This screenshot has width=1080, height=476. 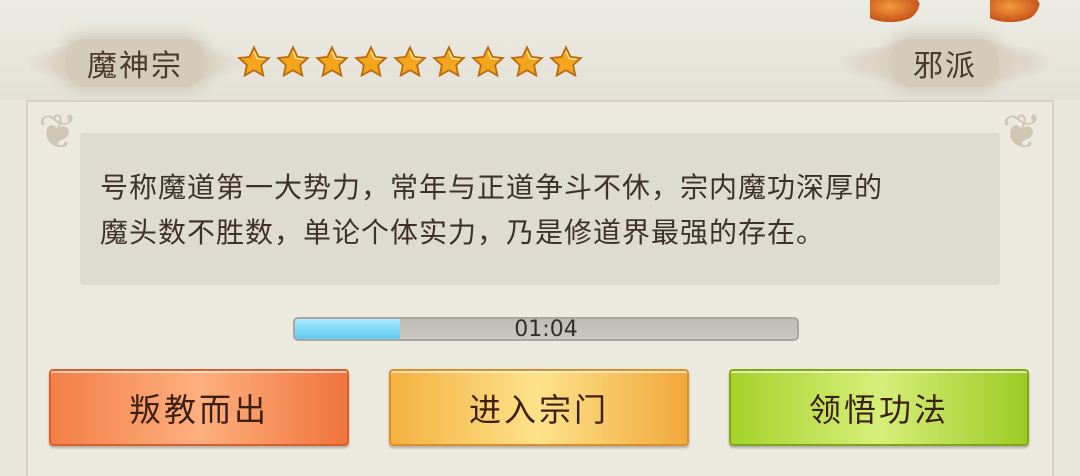 What do you see at coordinates (945, 66) in the screenshot?
I see `faction-label: 邪派` at bounding box center [945, 66].